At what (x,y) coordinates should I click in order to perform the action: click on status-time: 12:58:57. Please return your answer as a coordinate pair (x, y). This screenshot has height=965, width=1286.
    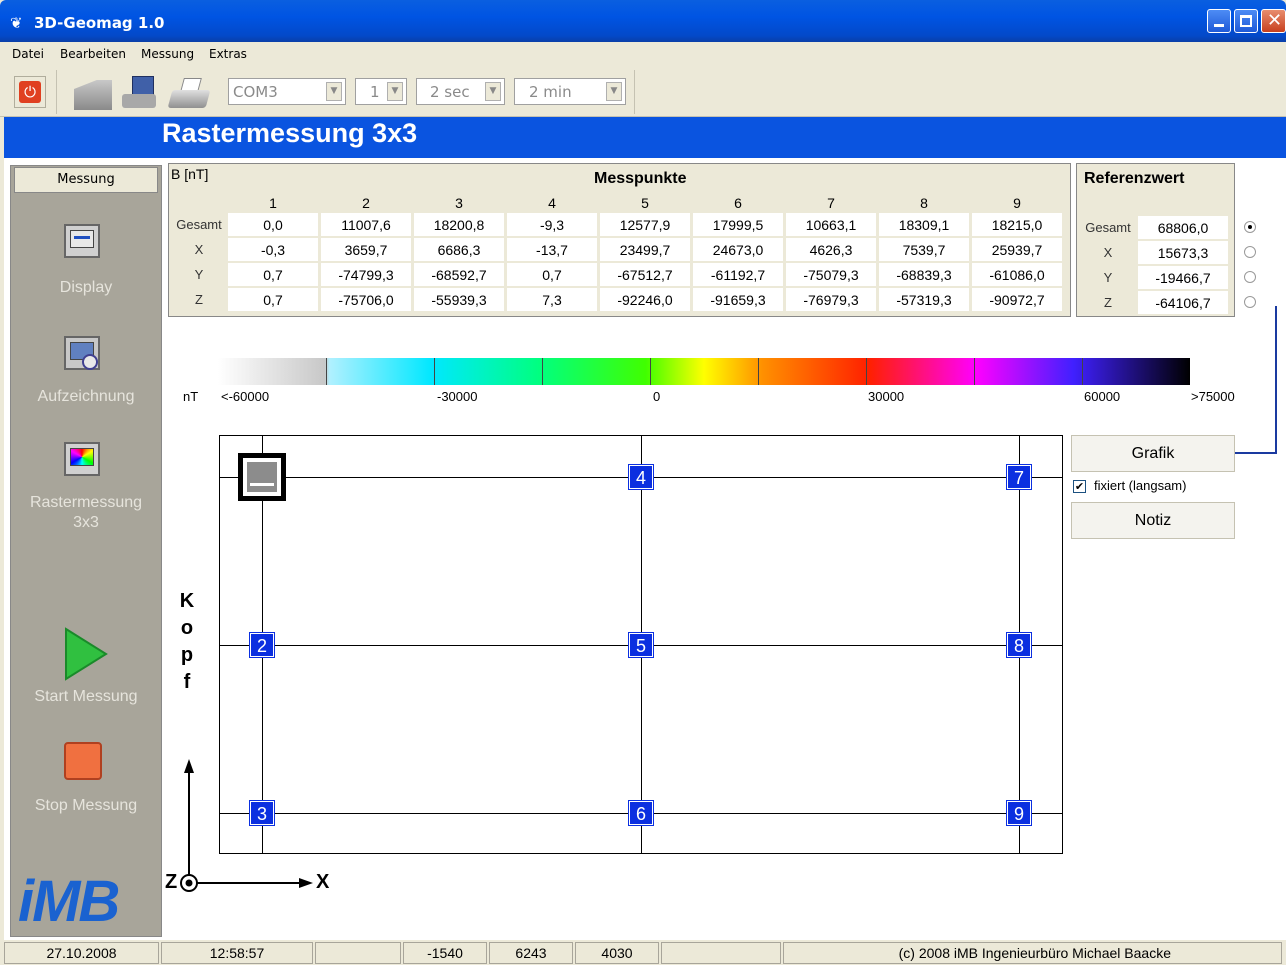
    Looking at the image, I should click on (237, 953).